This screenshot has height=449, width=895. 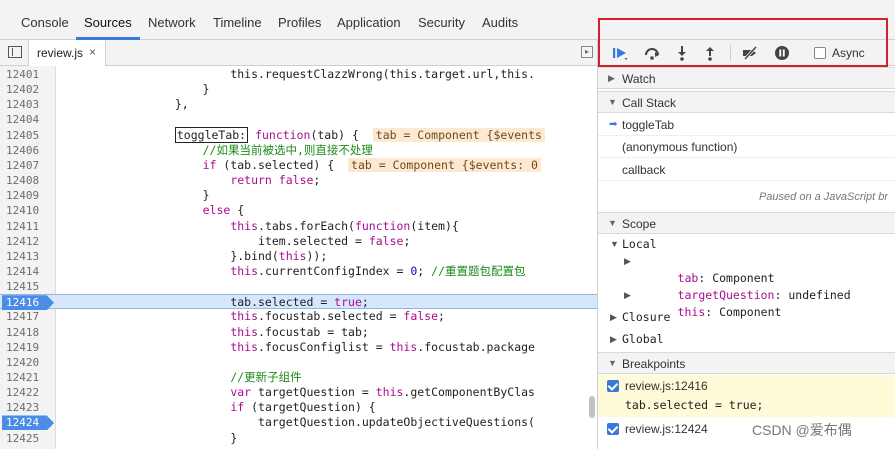 I want to click on code-text: else {, so click(x=224, y=210).